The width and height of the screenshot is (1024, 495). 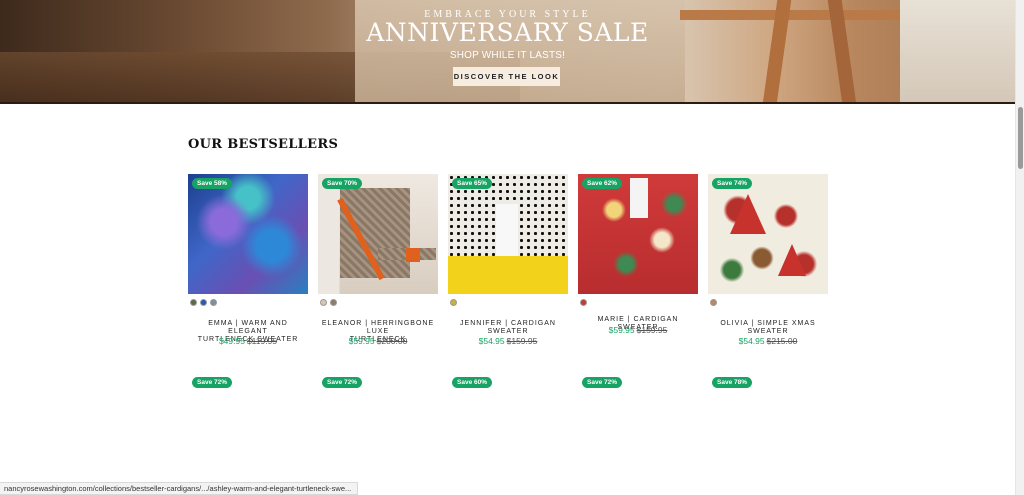 What do you see at coordinates (472, 183) in the screenshot?
I see `save-badge: Save 65%` at bounding box center [472, 183].